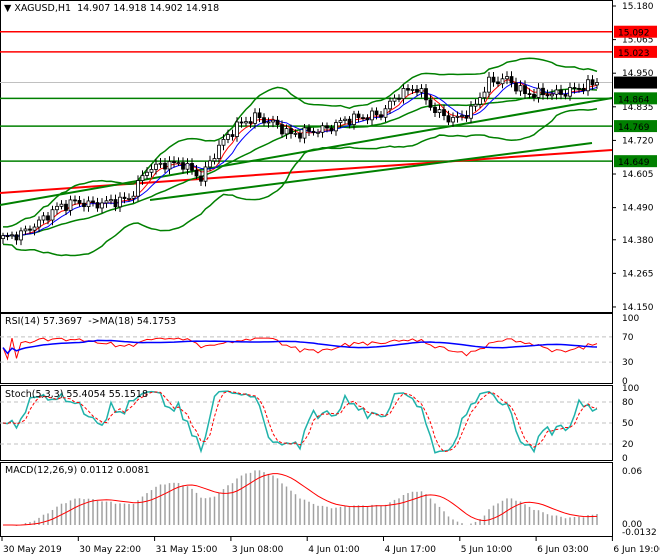  I want to click on x-tick-label: 6 Jun 03:00, so click(563, 550).